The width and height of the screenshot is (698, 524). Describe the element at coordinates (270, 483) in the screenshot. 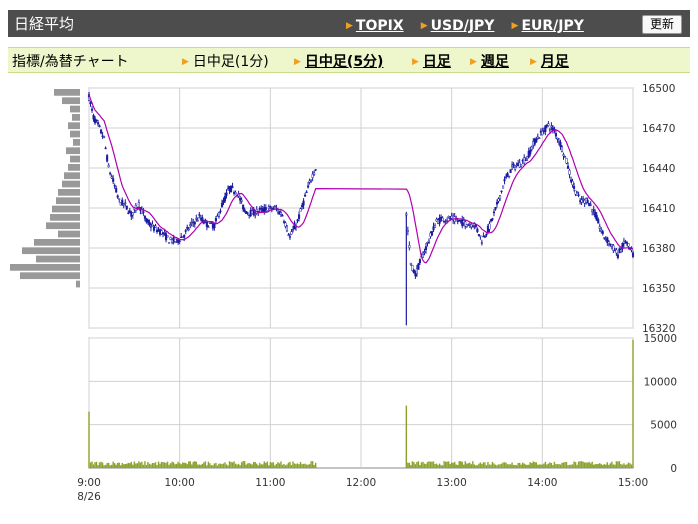

I see `time-tick-label: 11:00` at that location.